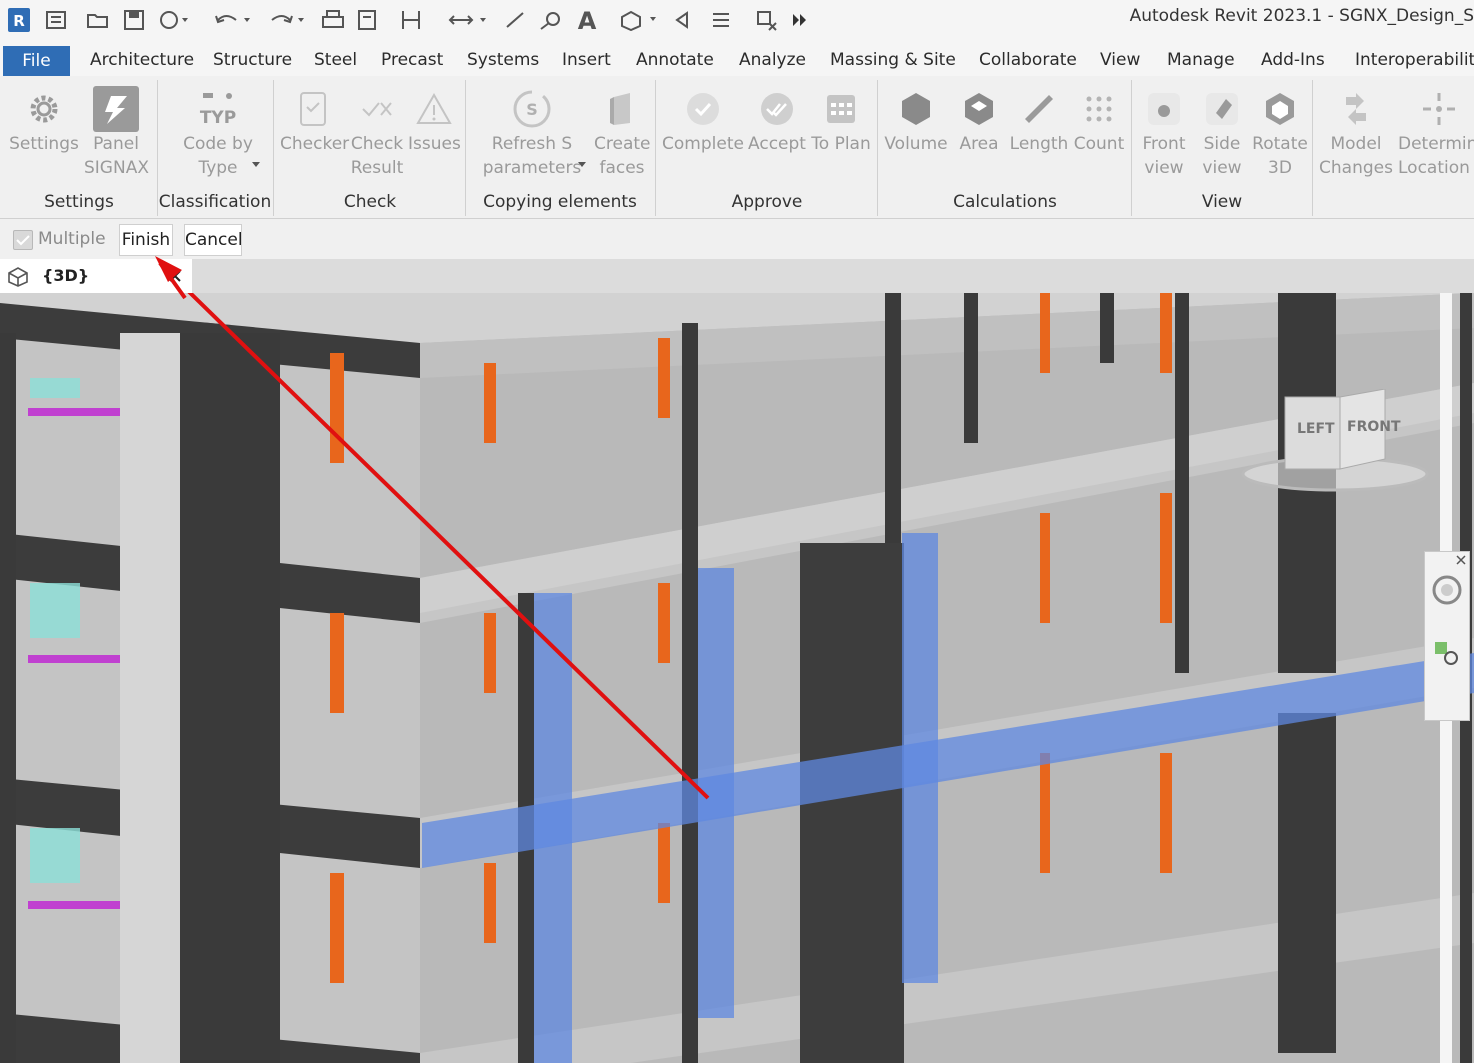 The height and width of the screenshot is (1063, 1474). What do you see at coordinates (116, 168) in the screenshot?
I see `panel-signax-label-2: SIGNAX` at bounding box center [116, 168].